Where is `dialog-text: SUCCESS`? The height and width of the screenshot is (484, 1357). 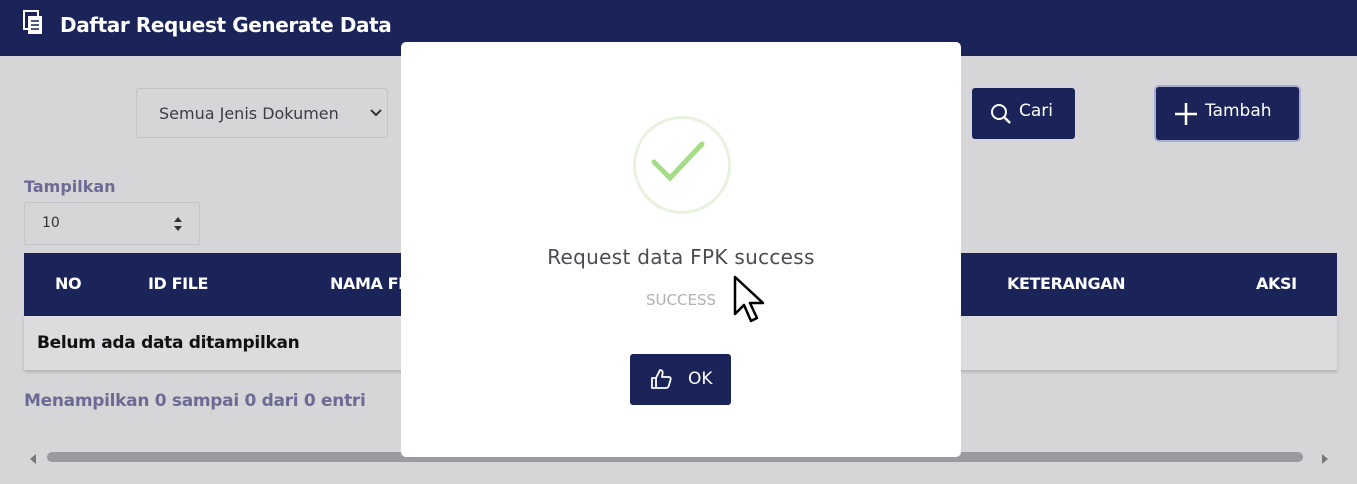
dialog-text: SUCCESS is located at coordinates (681, 300).